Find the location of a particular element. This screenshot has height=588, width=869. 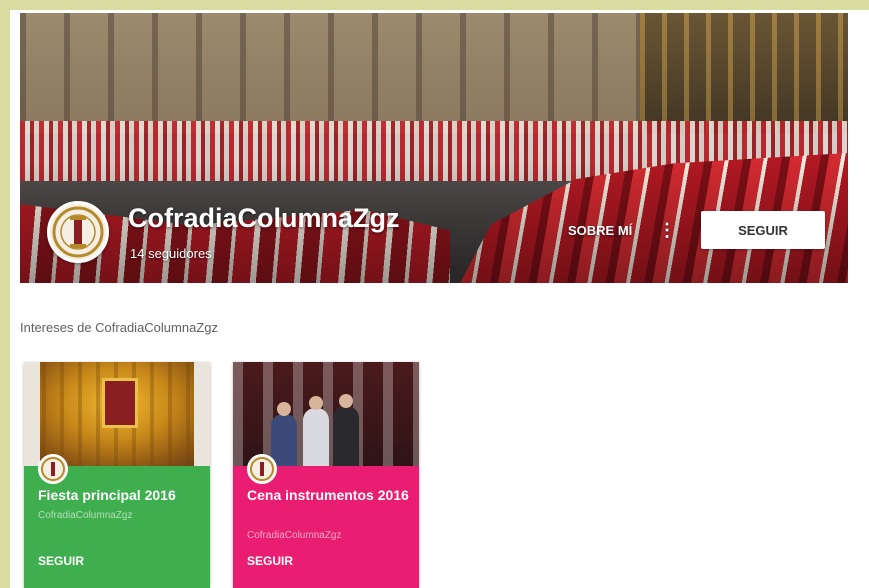

profile-avatar is located at coordinates (78, 232).